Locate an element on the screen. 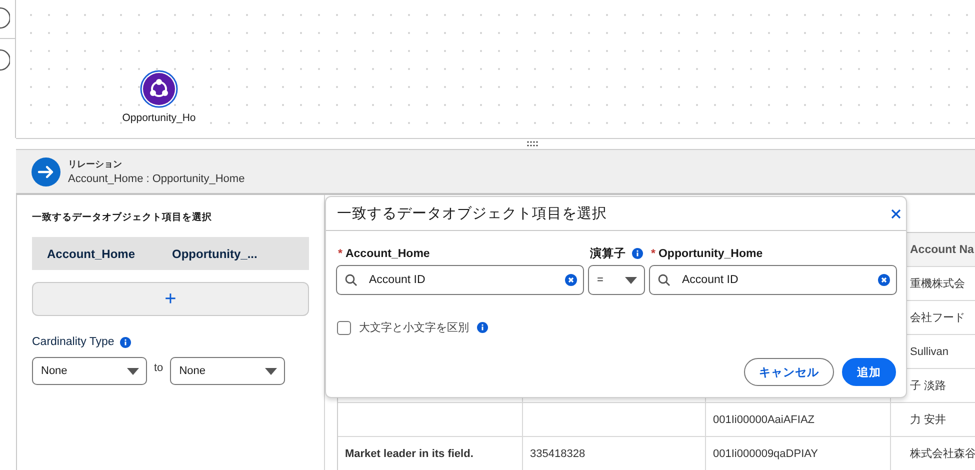  node-label: Opportunity_Ho is located at coordinates (159, 118).